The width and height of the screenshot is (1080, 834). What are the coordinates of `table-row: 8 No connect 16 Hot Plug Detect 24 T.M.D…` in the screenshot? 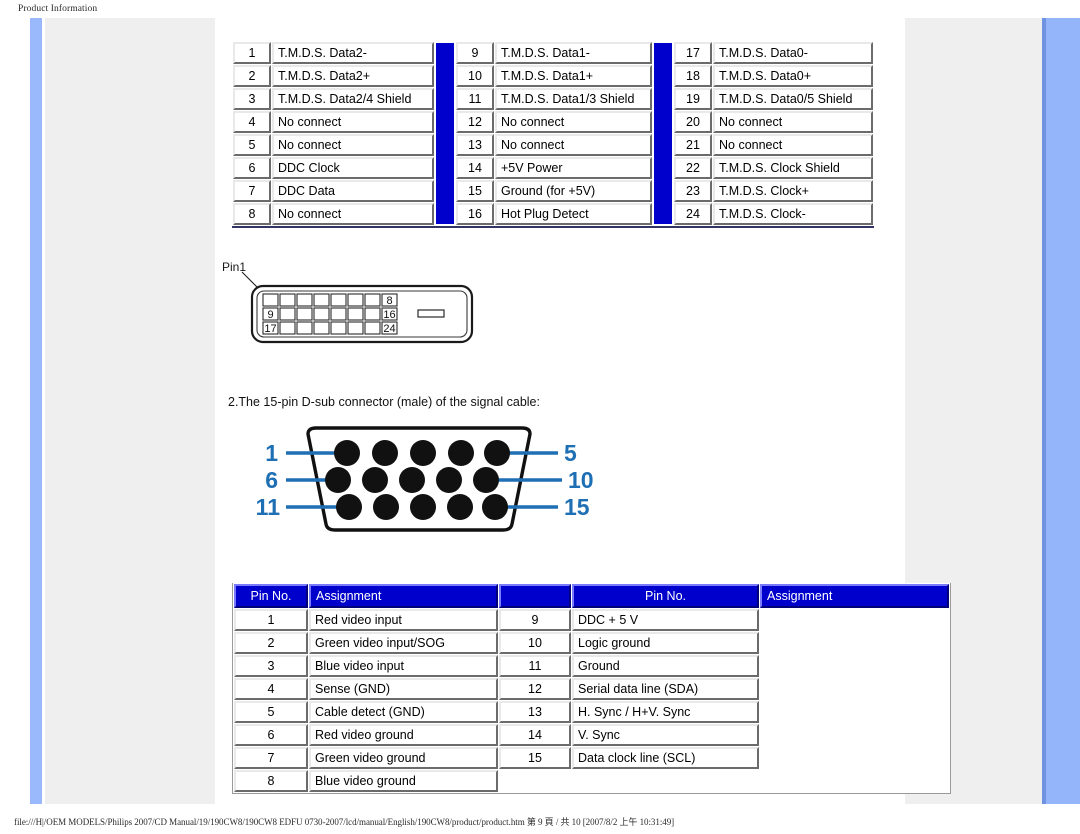 It's located at (553, 214).